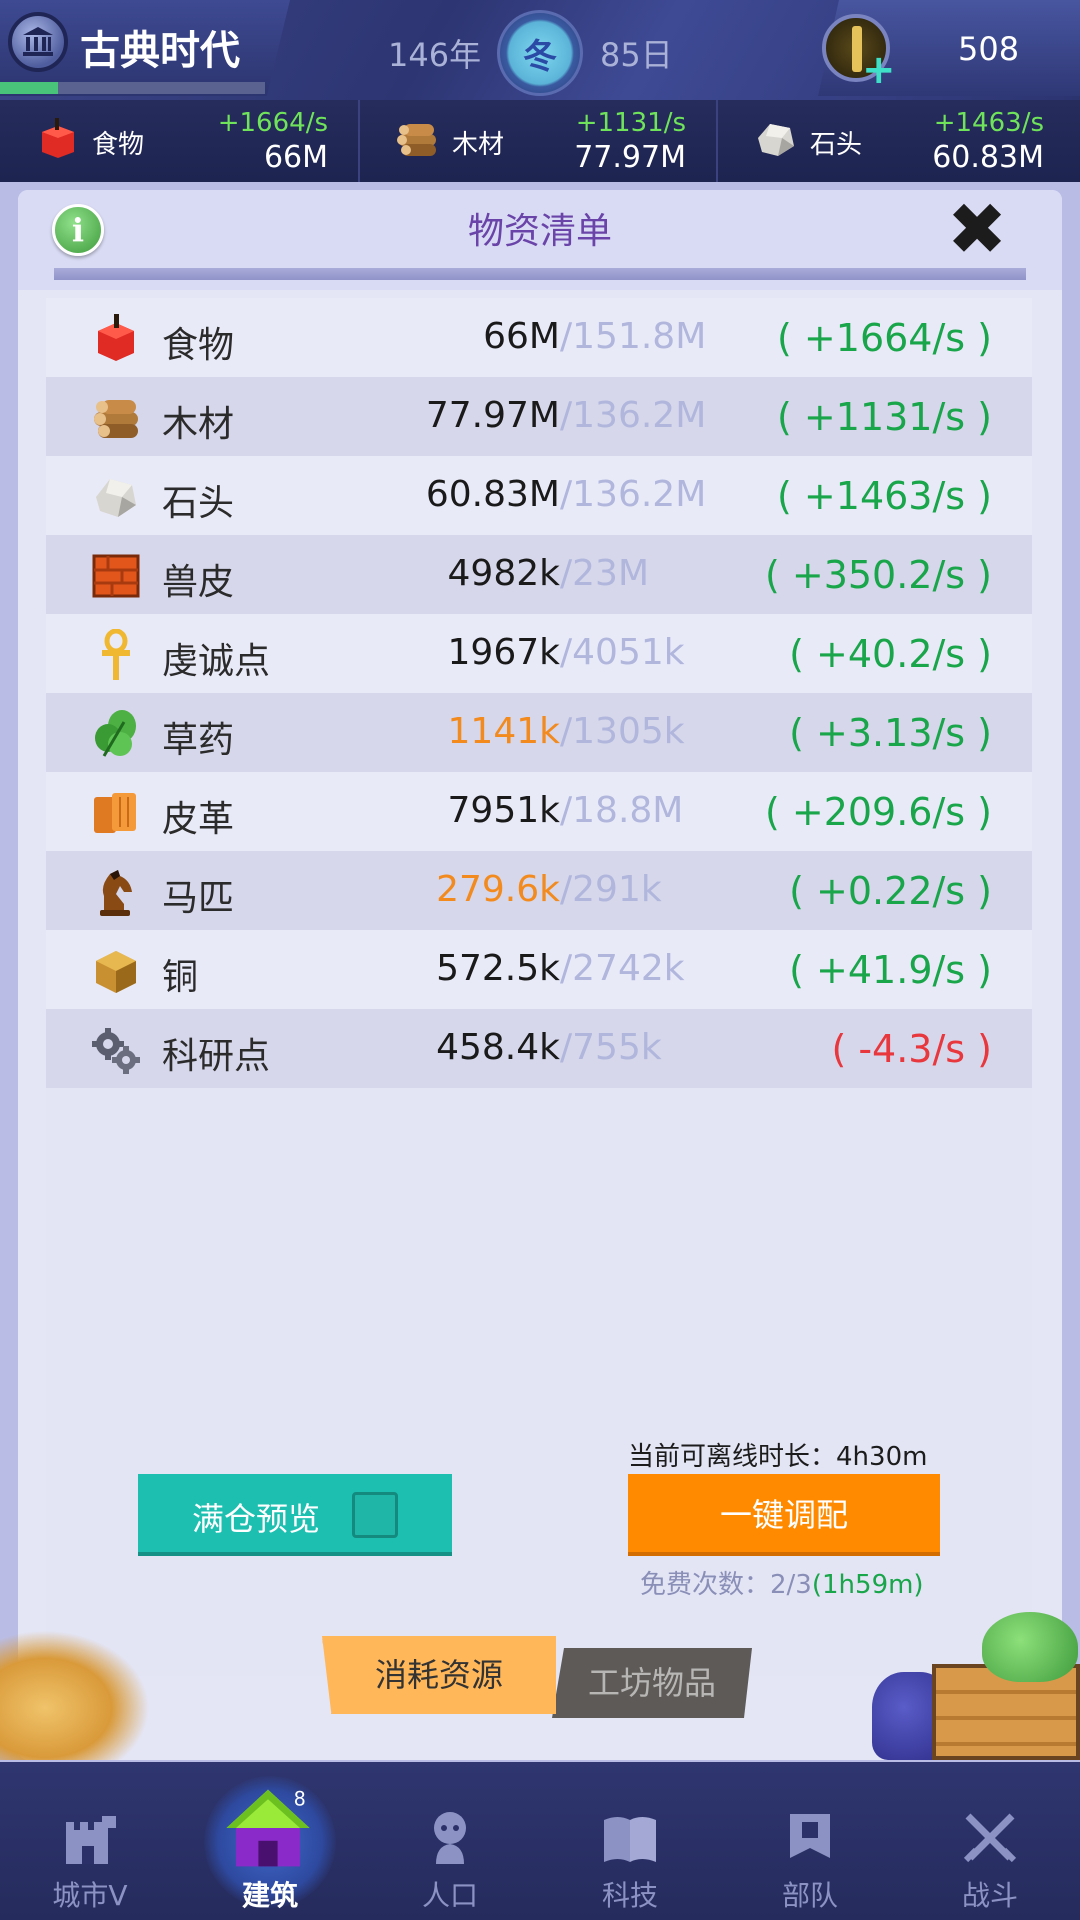  Describe the element at coordinates (604, 573) in the screenshot. I see `resource-capacity: /23M` at that location.